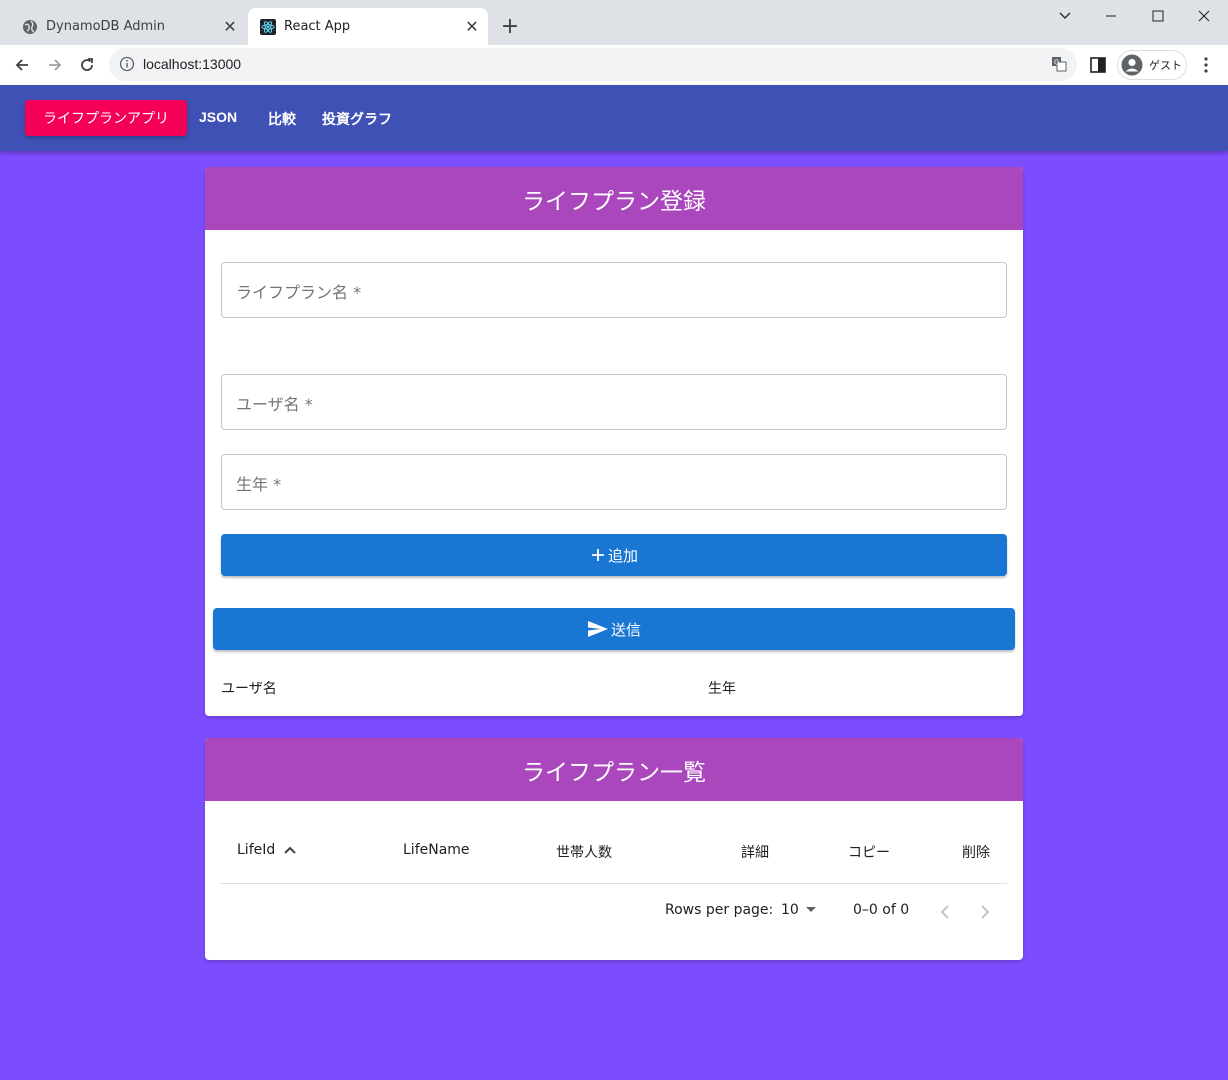  Describe the element at coordinates (614, 482) in the screenshot. I see `birth-year-field: 生年 *` at that location.